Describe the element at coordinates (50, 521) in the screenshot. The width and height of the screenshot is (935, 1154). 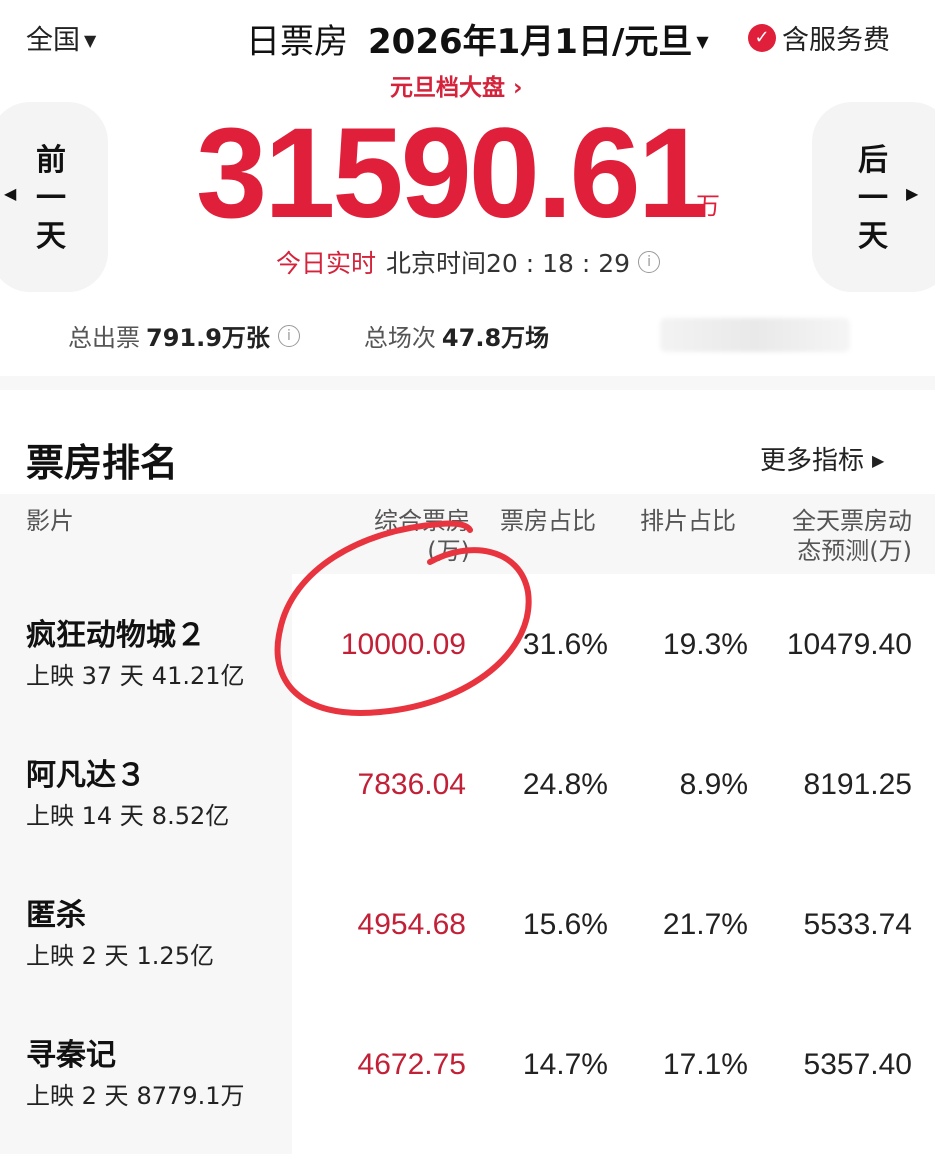
I see `col-movie: 影片` at that location.